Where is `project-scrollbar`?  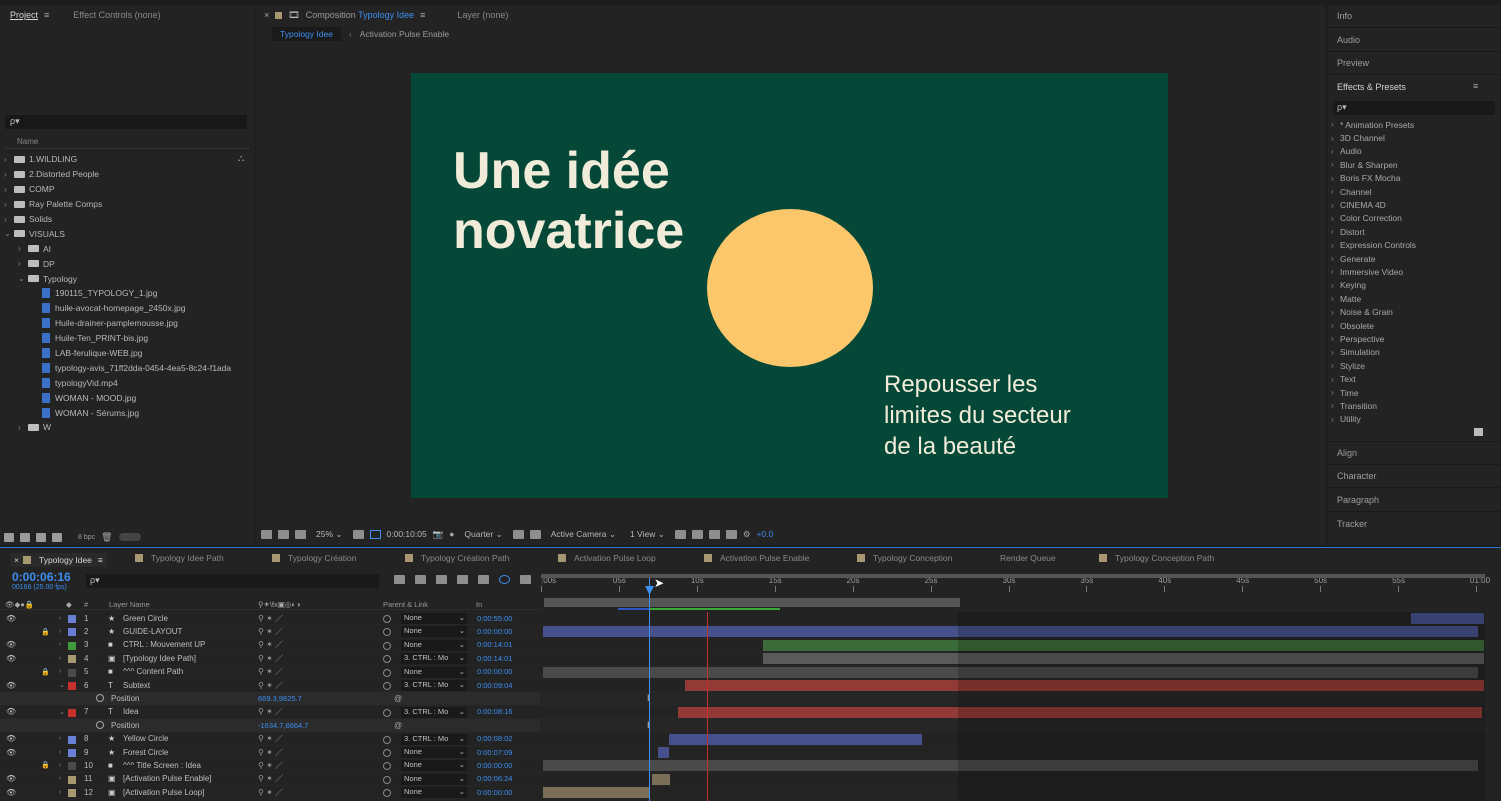 project-scrollbar is located at coordinates (129, 537).